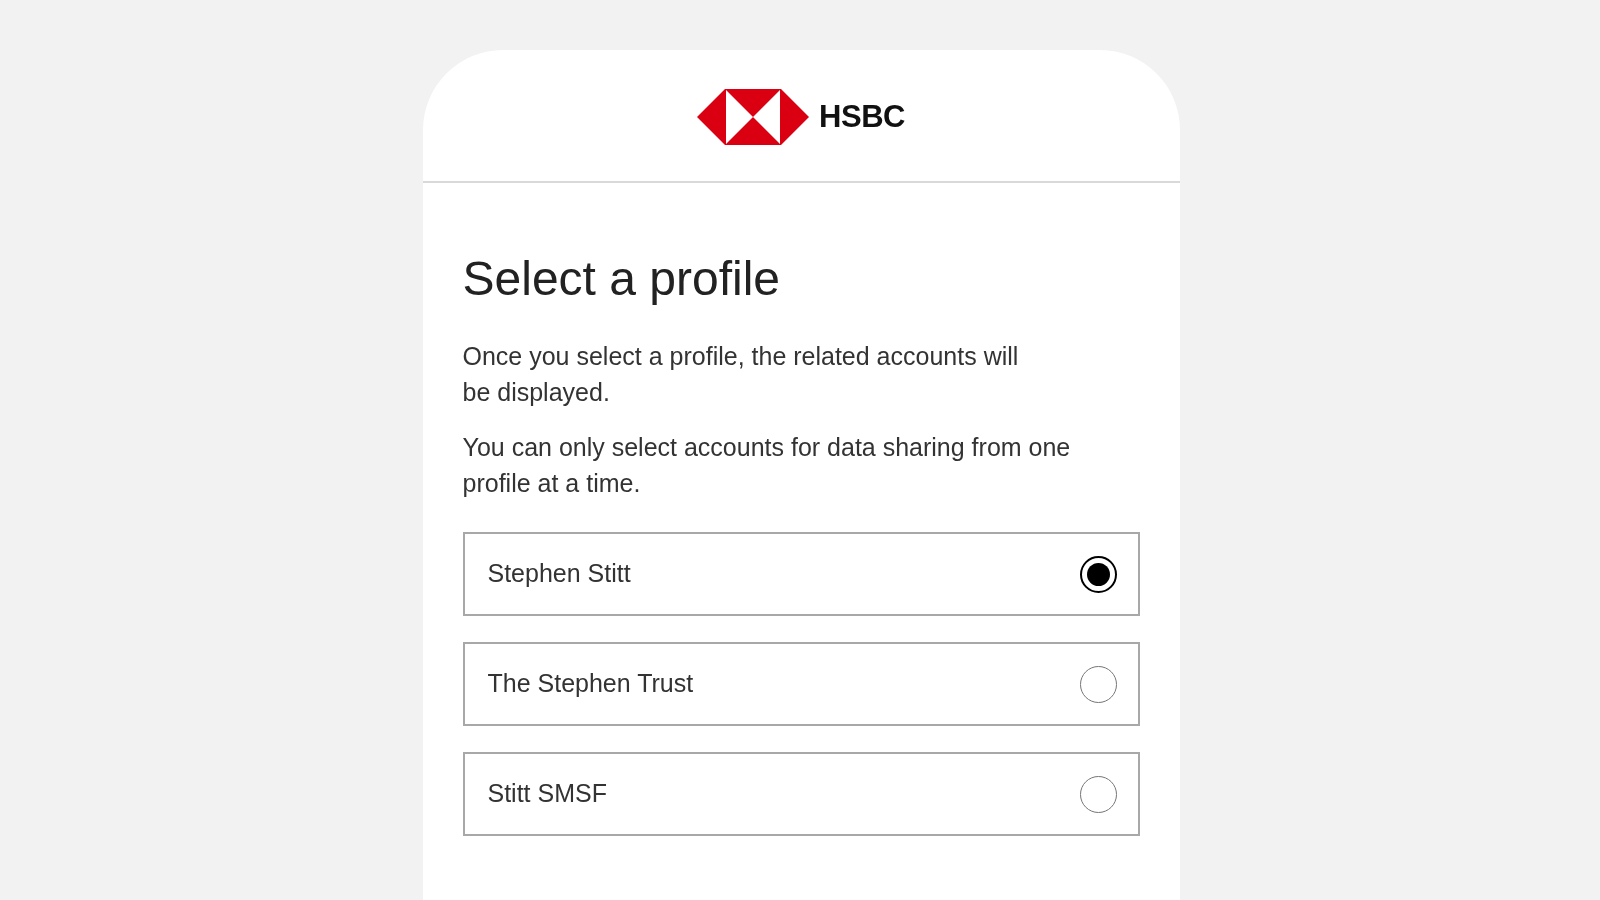 The image size is (1600, 900). Describe the element at coordinates (741, 374) in the screenshot. I see `info-text: Once you select a profile, the related accounts will be displayed.` at that location.